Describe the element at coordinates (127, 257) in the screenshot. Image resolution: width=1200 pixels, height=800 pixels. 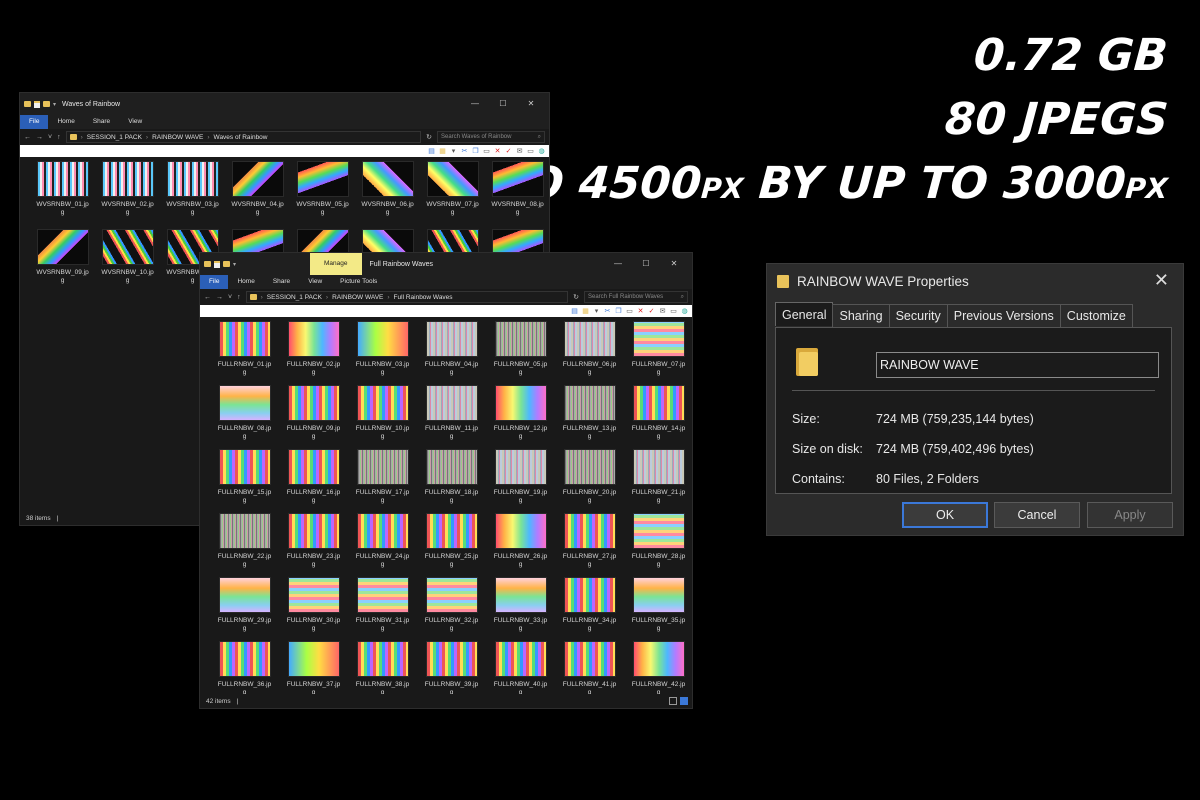
I see `file-item: WVSRNBW_10.jp g` at that location.